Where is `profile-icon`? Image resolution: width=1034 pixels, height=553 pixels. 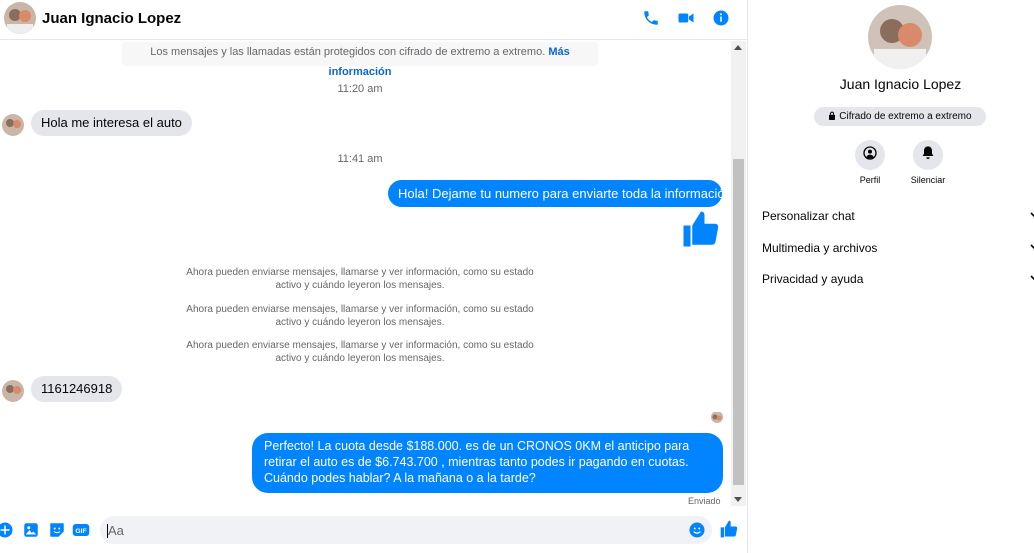 profile-icon is located at coordinates (870, 155).